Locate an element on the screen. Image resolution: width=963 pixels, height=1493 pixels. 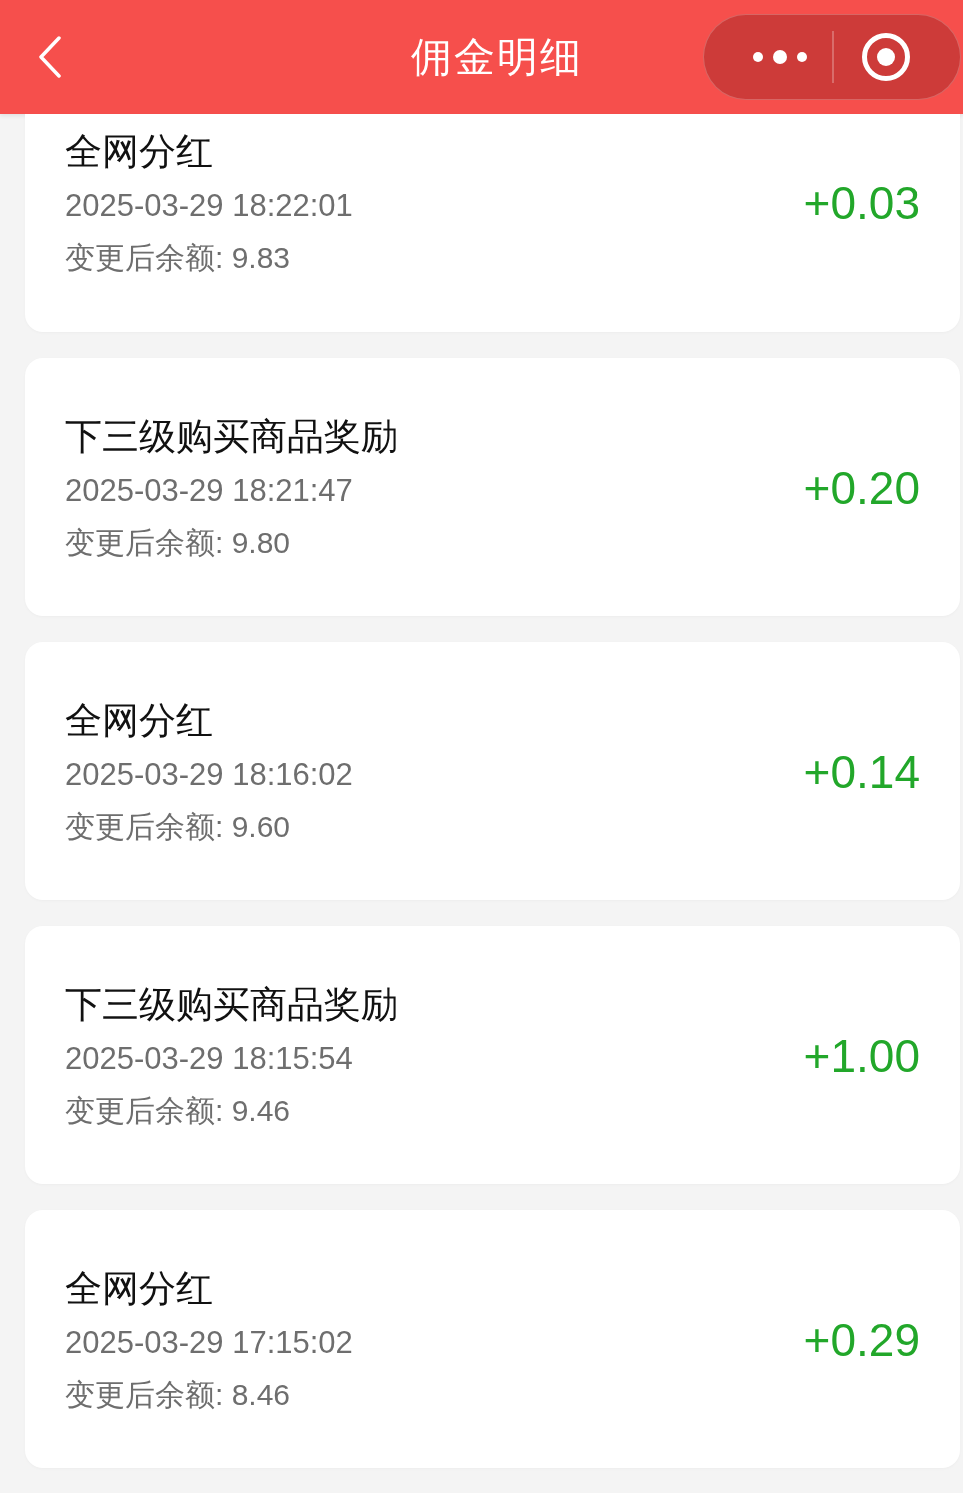
balance-after: 变更后余额: 8.46 is located at coordinates (178, 1395).